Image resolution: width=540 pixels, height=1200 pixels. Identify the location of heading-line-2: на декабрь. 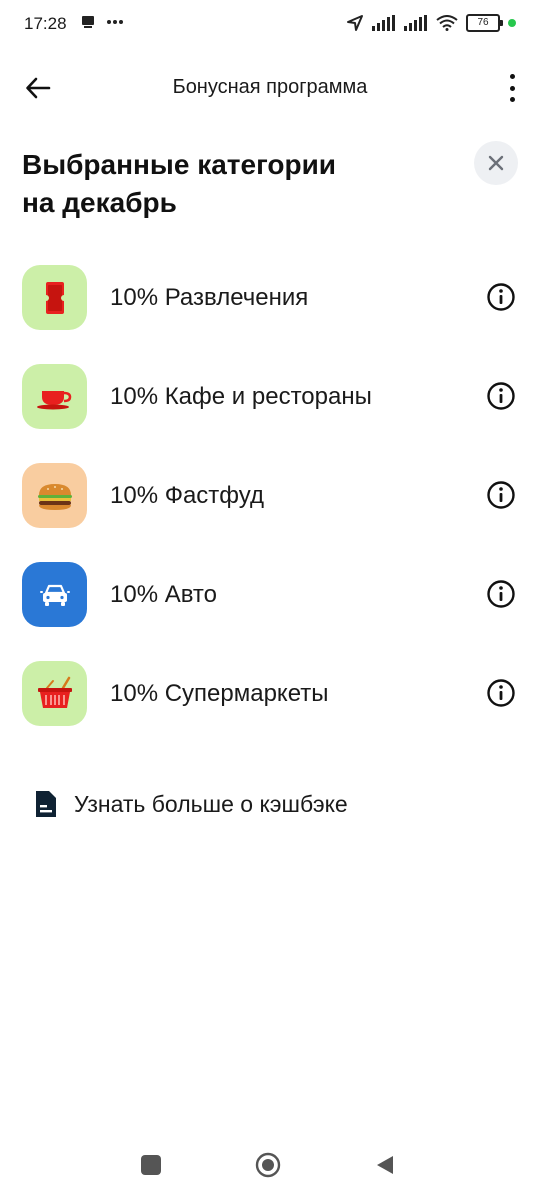
(99, 202).